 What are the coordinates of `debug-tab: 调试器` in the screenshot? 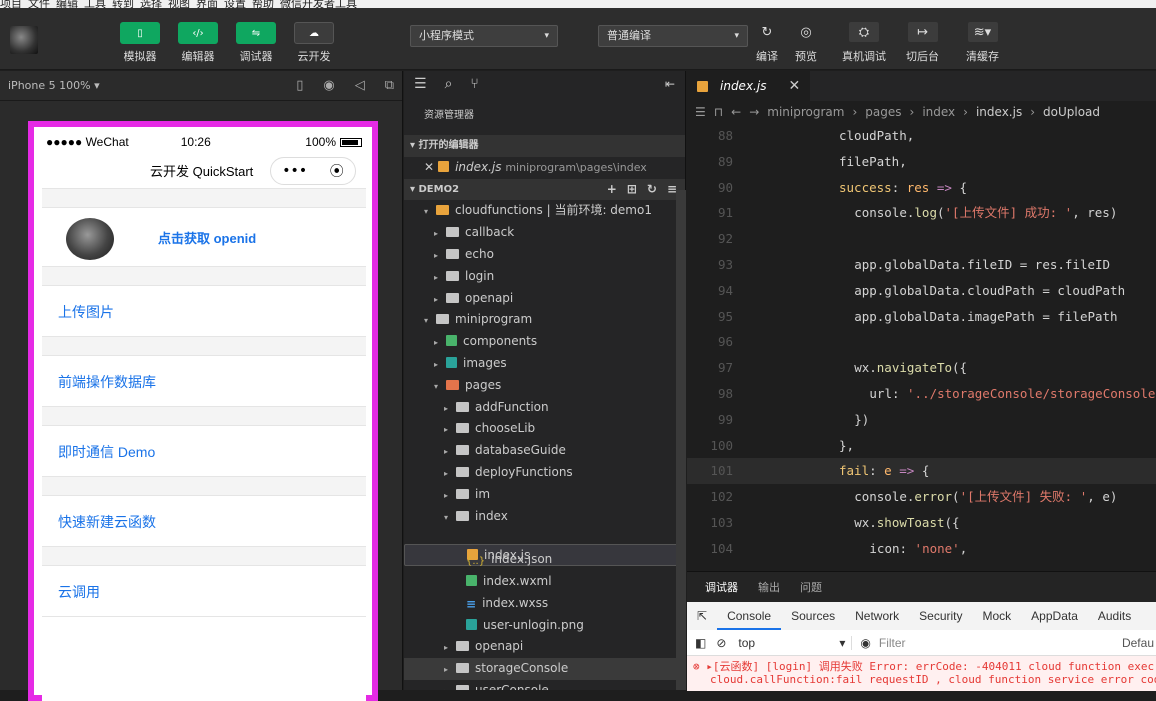 It's located at (721, 587).